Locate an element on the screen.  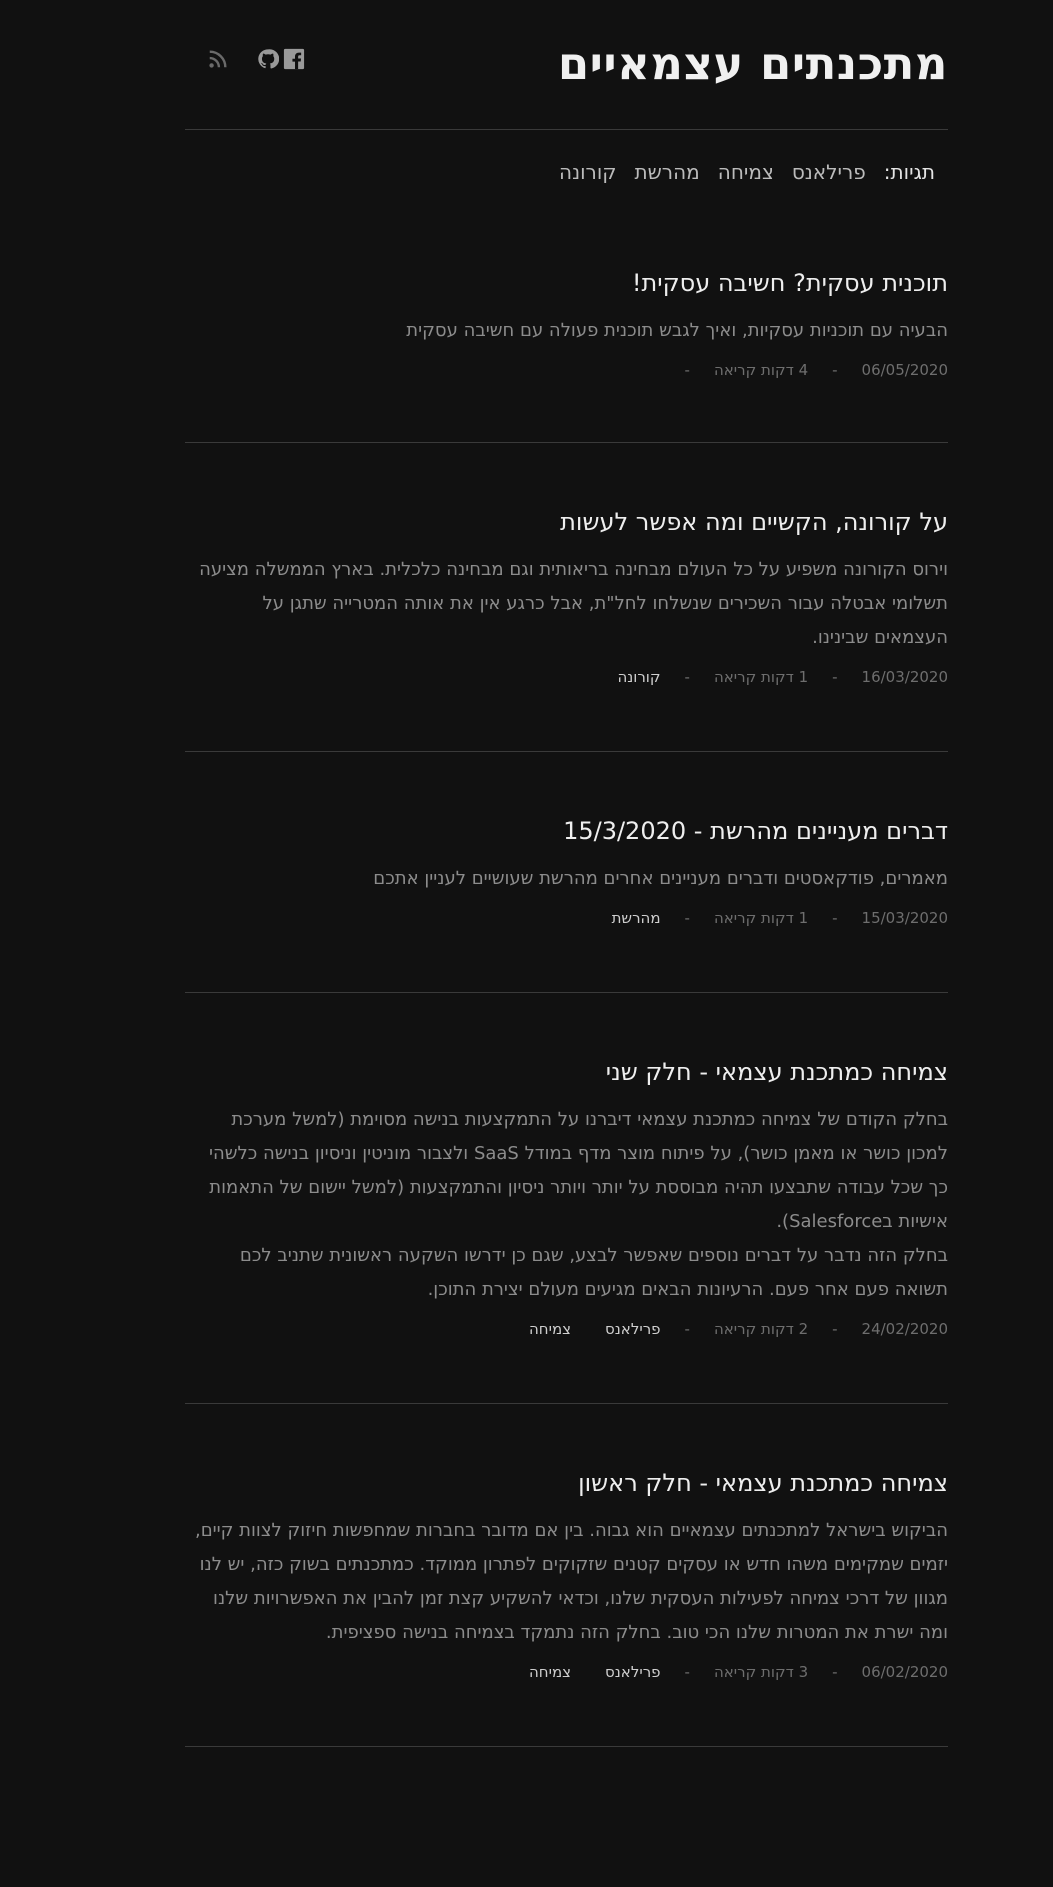
post-read-time: 3 דקות קריאה is located at coordinates (761, 1672).